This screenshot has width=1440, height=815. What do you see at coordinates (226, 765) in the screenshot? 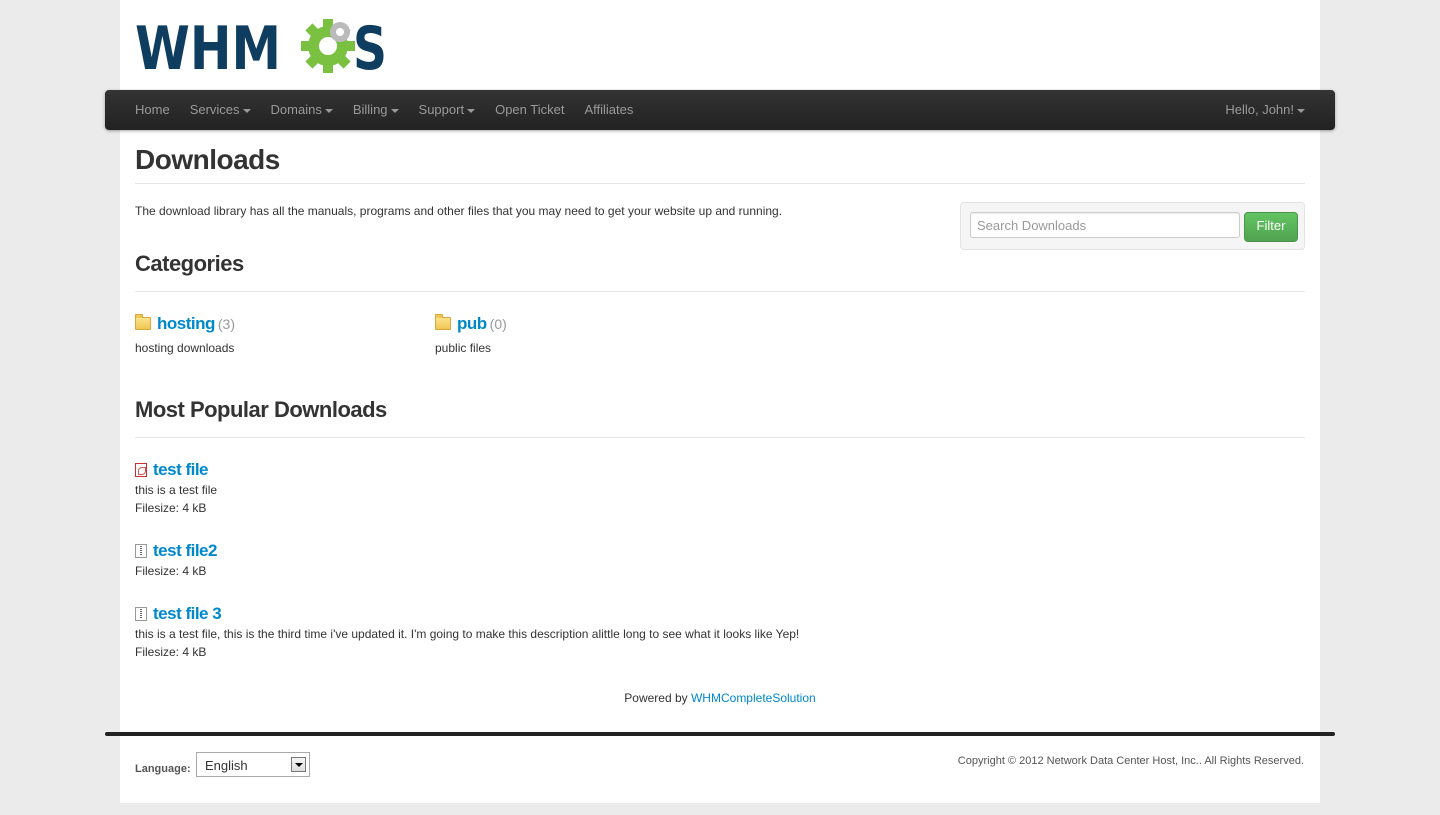
I see `language-value: English` at bounding box center [226, 765].